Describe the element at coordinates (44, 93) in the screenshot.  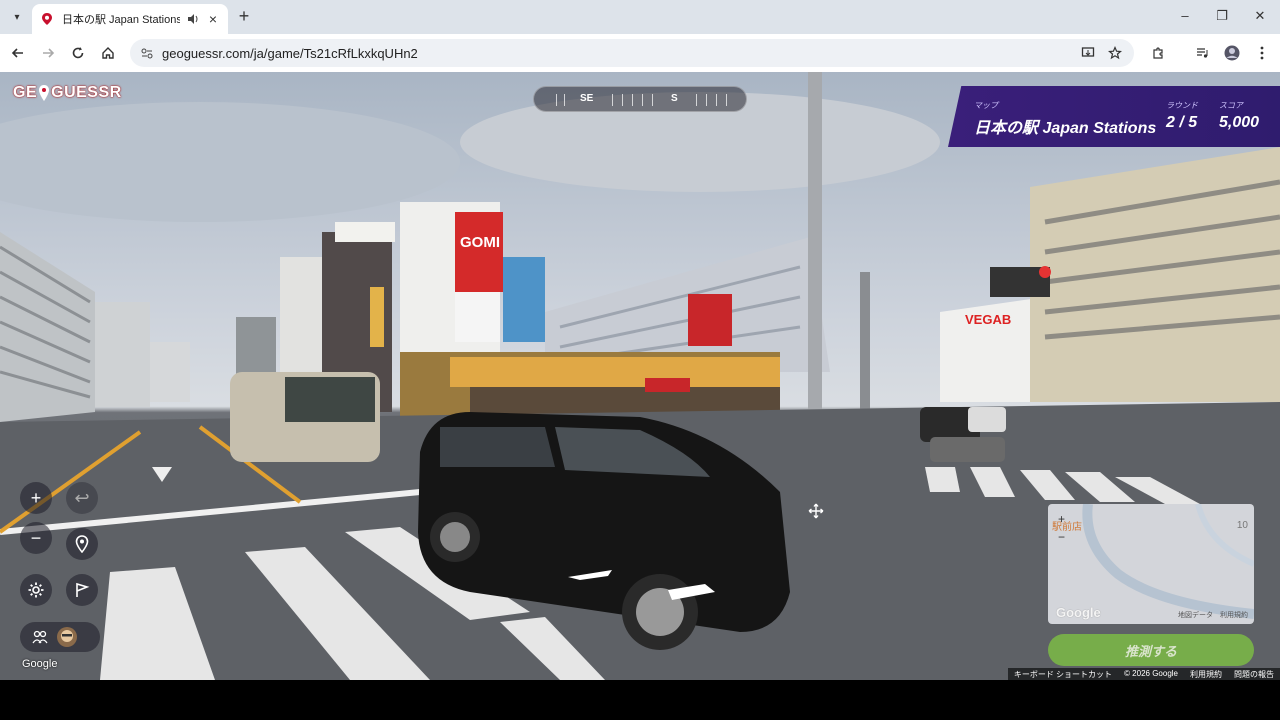
I see `logo-pin-icon` at that location.